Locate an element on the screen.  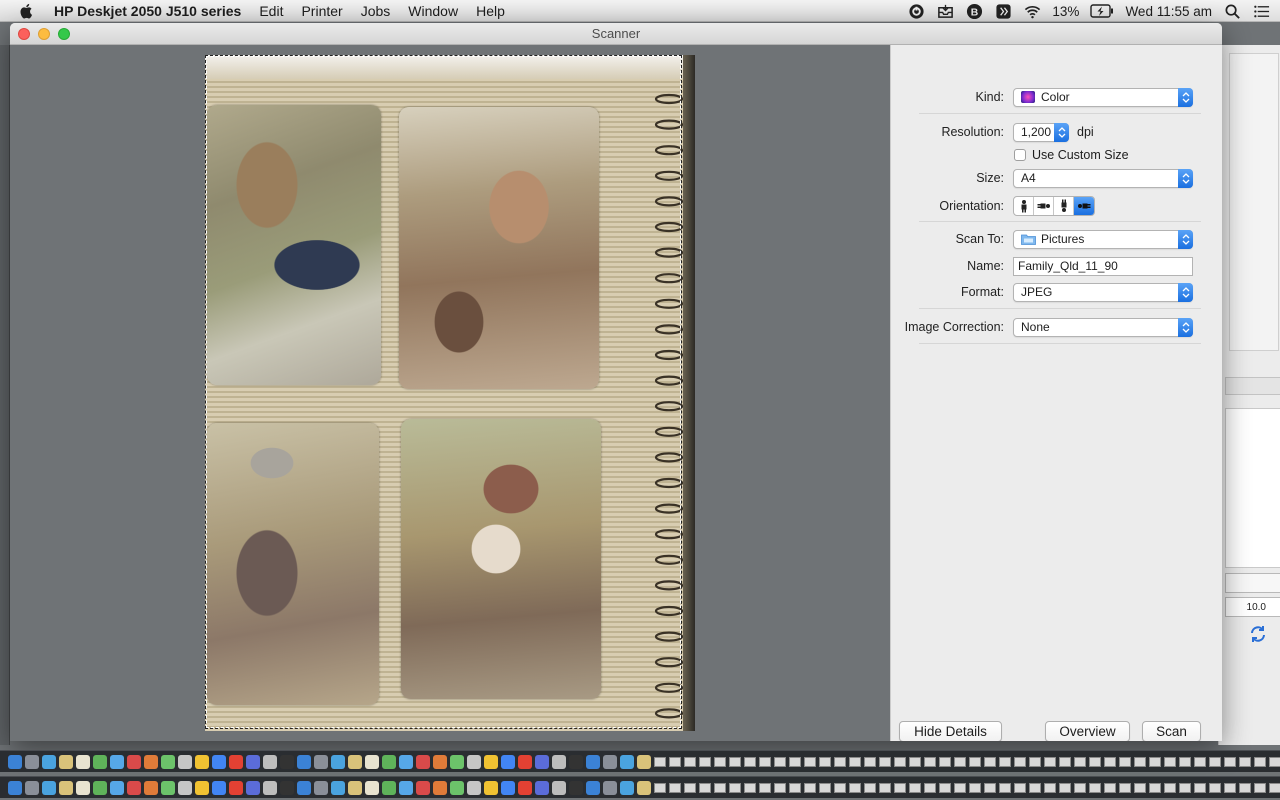
scan-button: Scan is located at coordinates (1171, 731).